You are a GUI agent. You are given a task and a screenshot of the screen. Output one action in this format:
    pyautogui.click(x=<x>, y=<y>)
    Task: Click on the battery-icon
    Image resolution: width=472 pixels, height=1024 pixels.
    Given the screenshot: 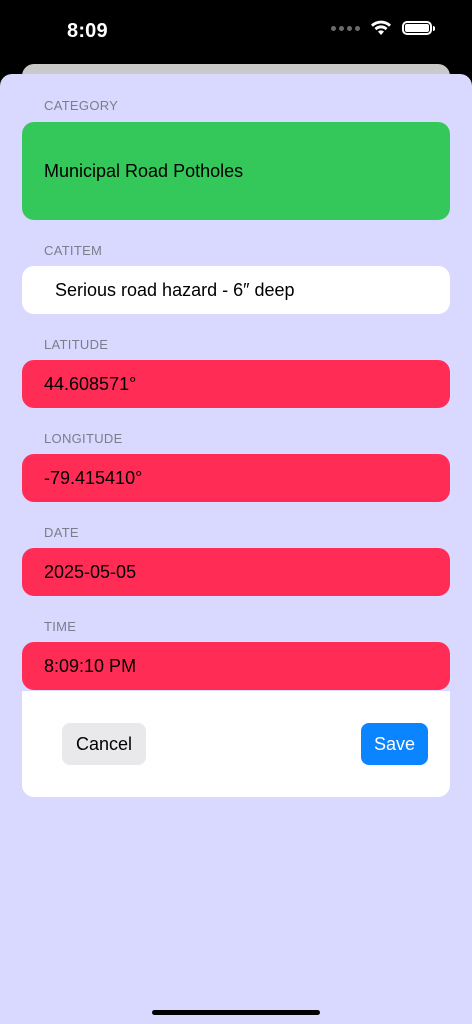 What is the action you would take?
    pyautogui.click(x=418, y=28)
    